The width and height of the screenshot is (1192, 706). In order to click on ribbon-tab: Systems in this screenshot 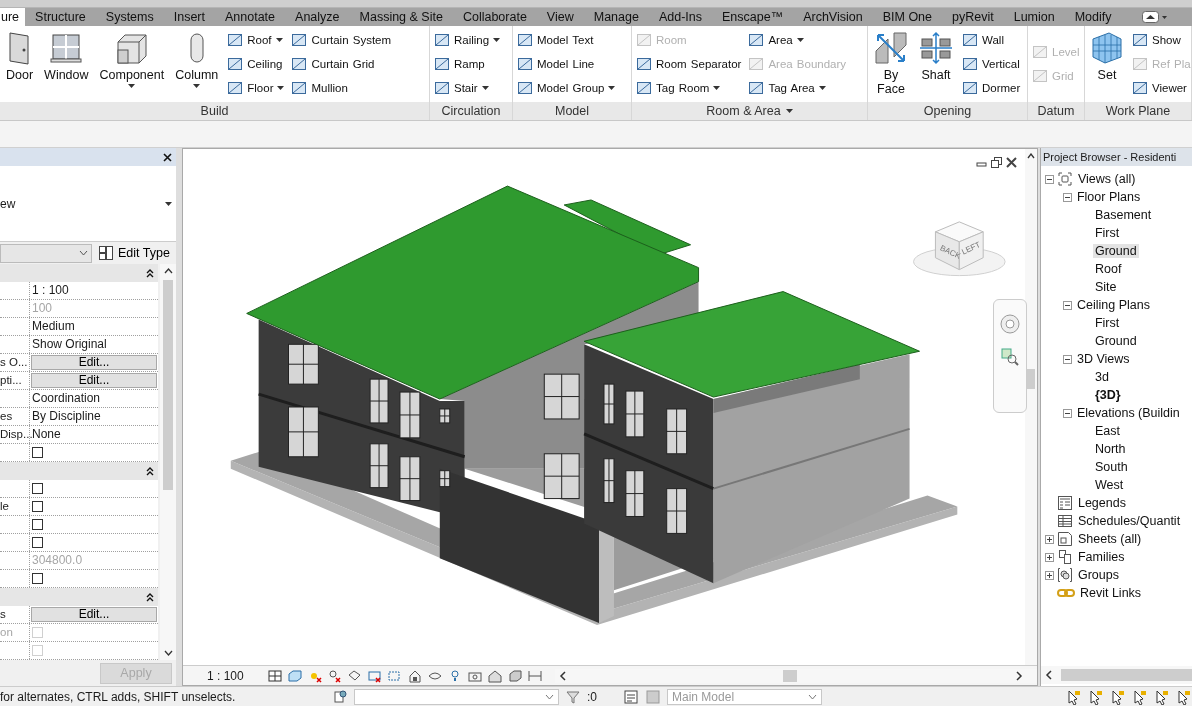, I will do `click(129, 17)`.